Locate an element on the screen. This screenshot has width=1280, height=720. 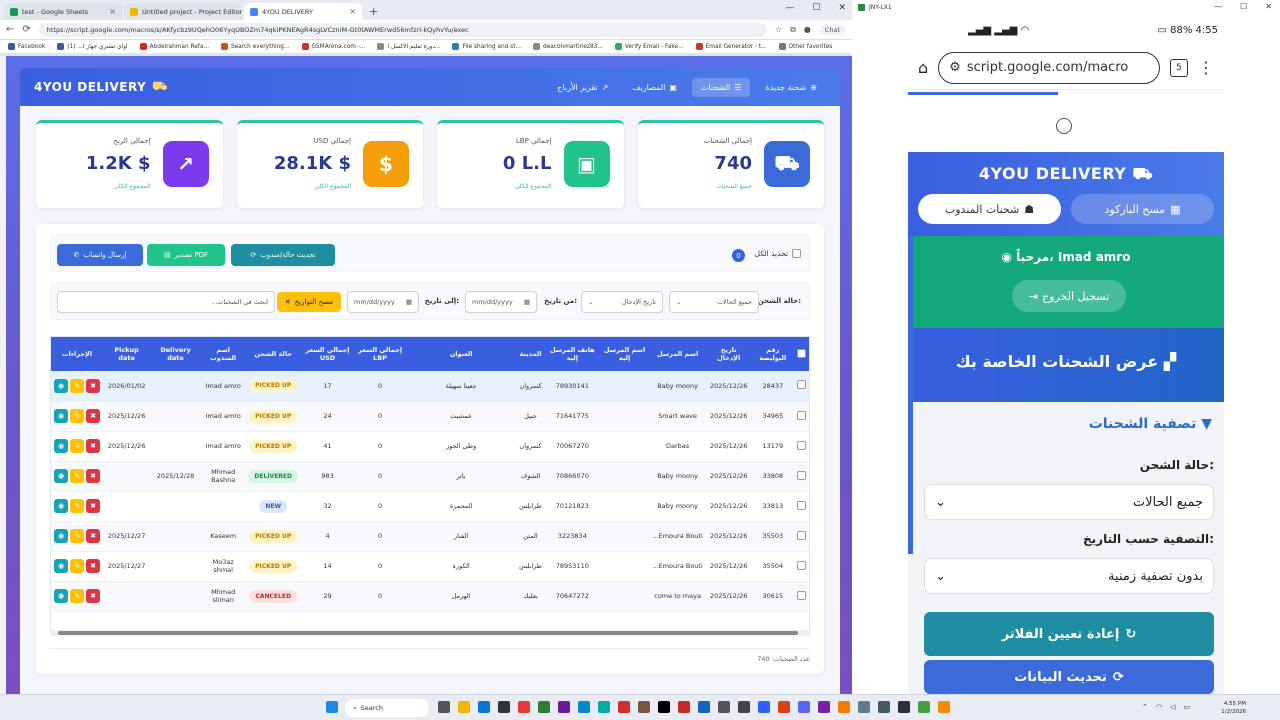
mobile-url-field: ⚙ script.google.com/macro is located at coordinates (1049, 67).